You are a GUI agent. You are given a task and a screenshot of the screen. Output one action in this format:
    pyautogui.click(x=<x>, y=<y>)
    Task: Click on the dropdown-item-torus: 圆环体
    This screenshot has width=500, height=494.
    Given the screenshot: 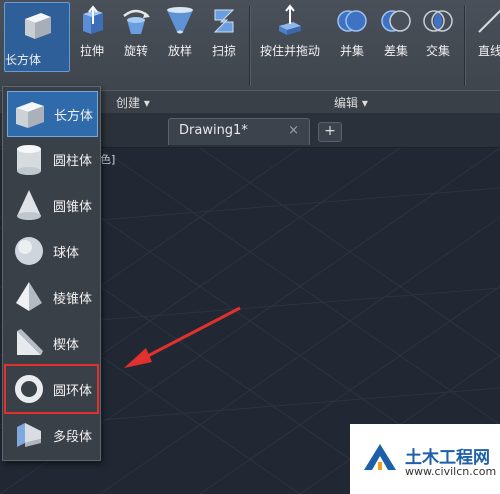 What is the action you would take?
    pyautogui.click(x=51, y=389)
    